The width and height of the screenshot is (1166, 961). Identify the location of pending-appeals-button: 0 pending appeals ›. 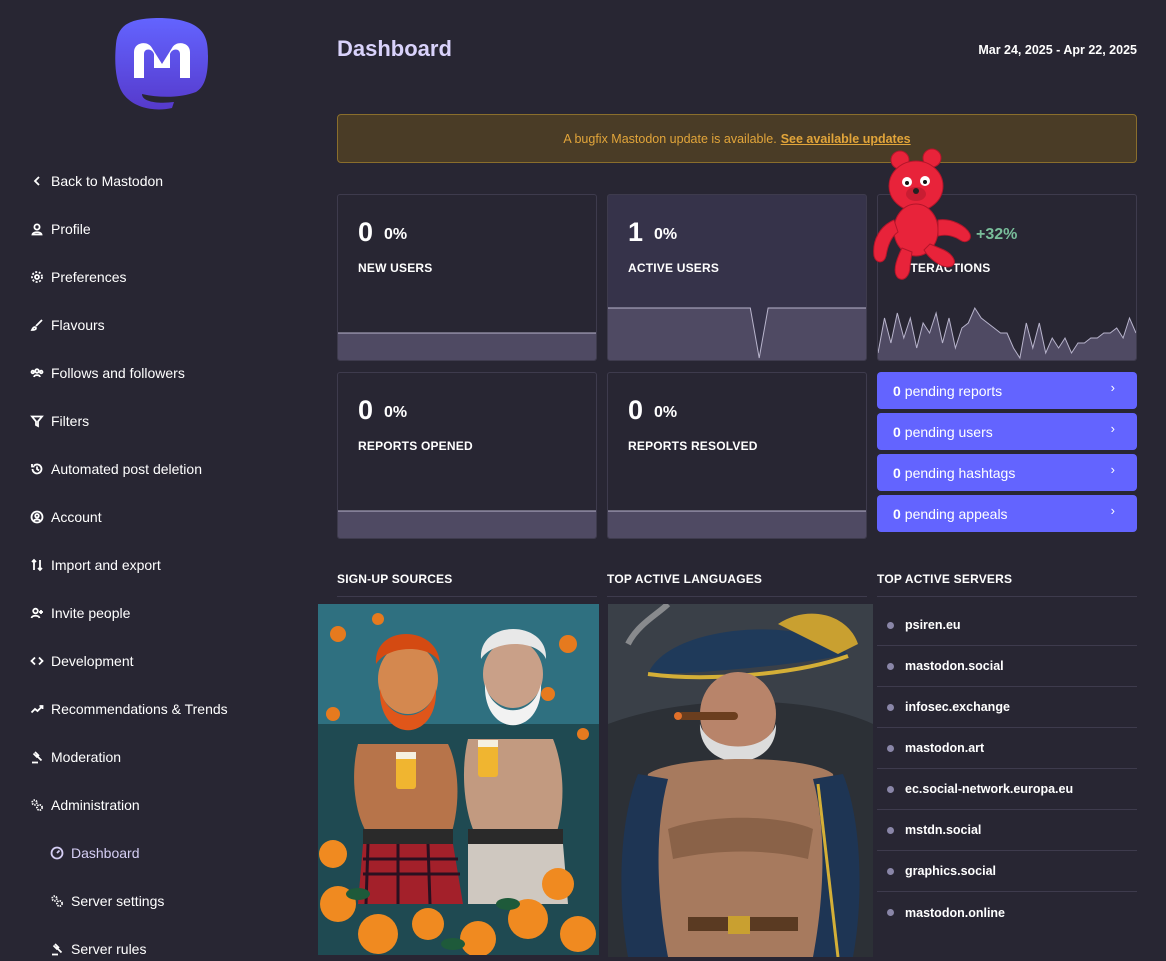
(1007, 513).